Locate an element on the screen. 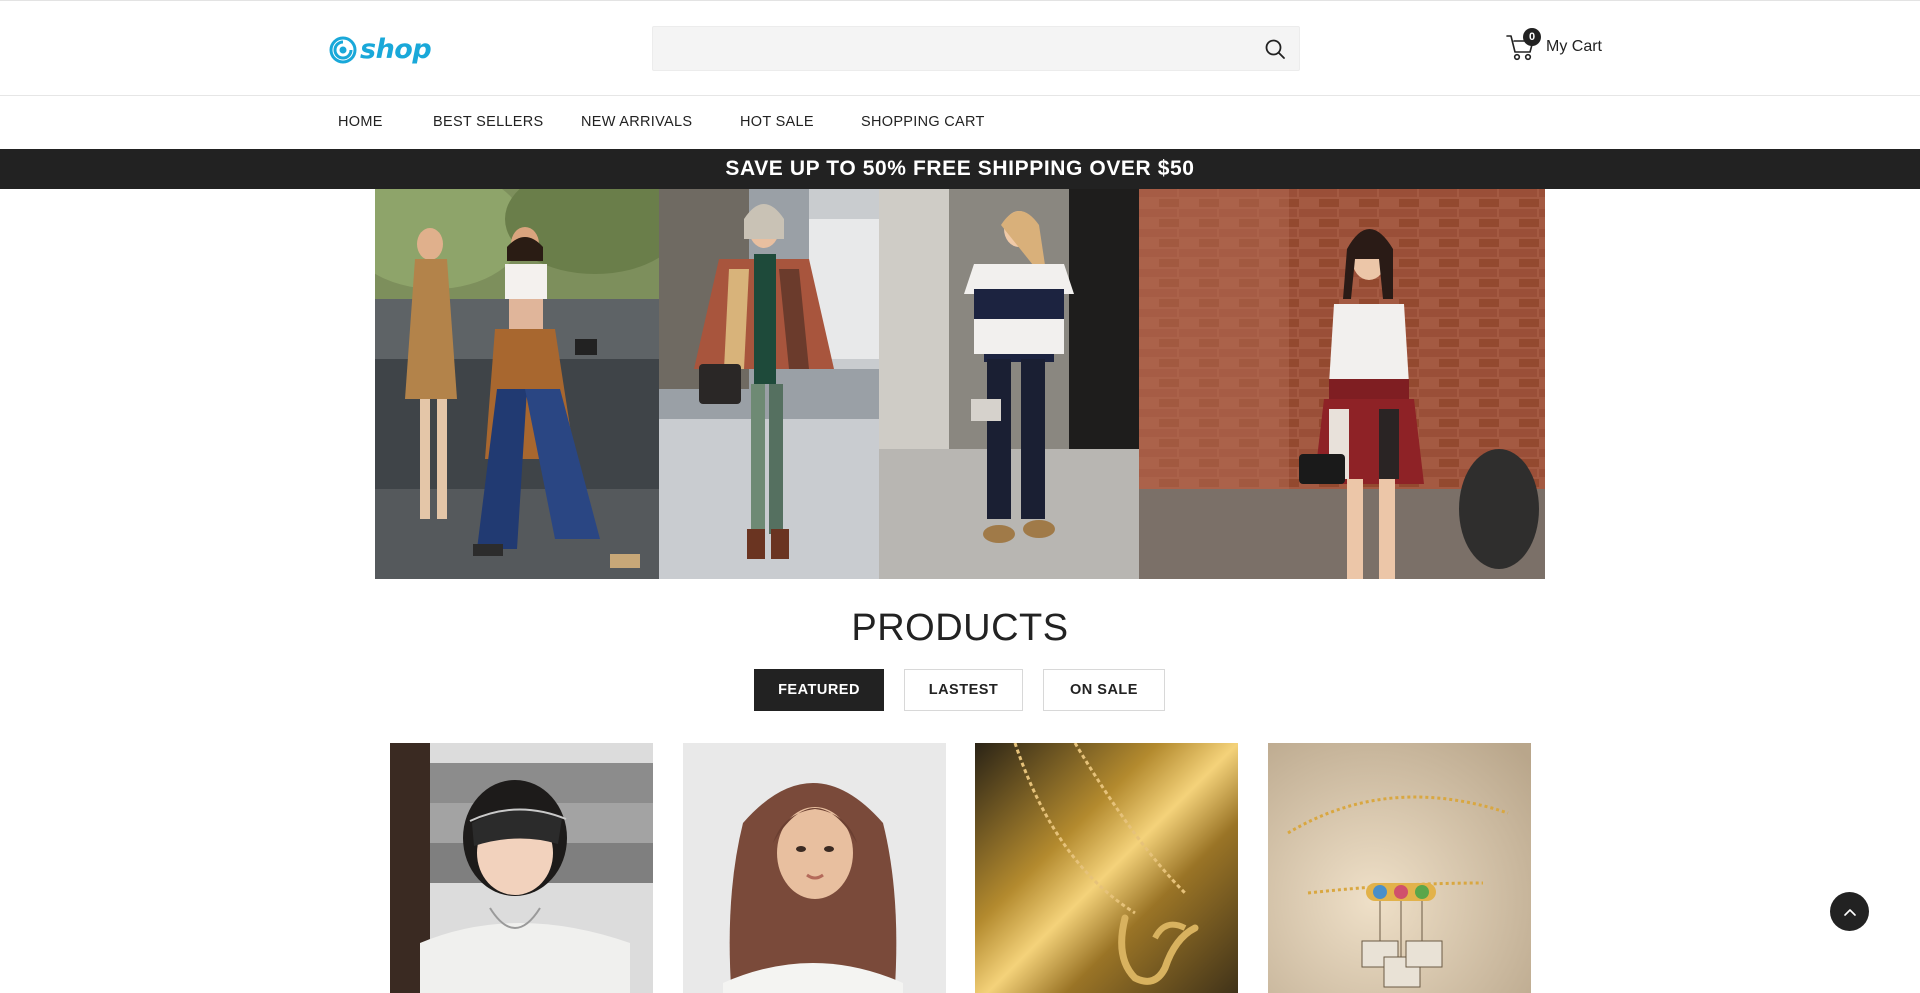  promo-banner: SAVE UP TO 50% FREE SHIPPING OVER $50 is located at coordinates (960, 169).